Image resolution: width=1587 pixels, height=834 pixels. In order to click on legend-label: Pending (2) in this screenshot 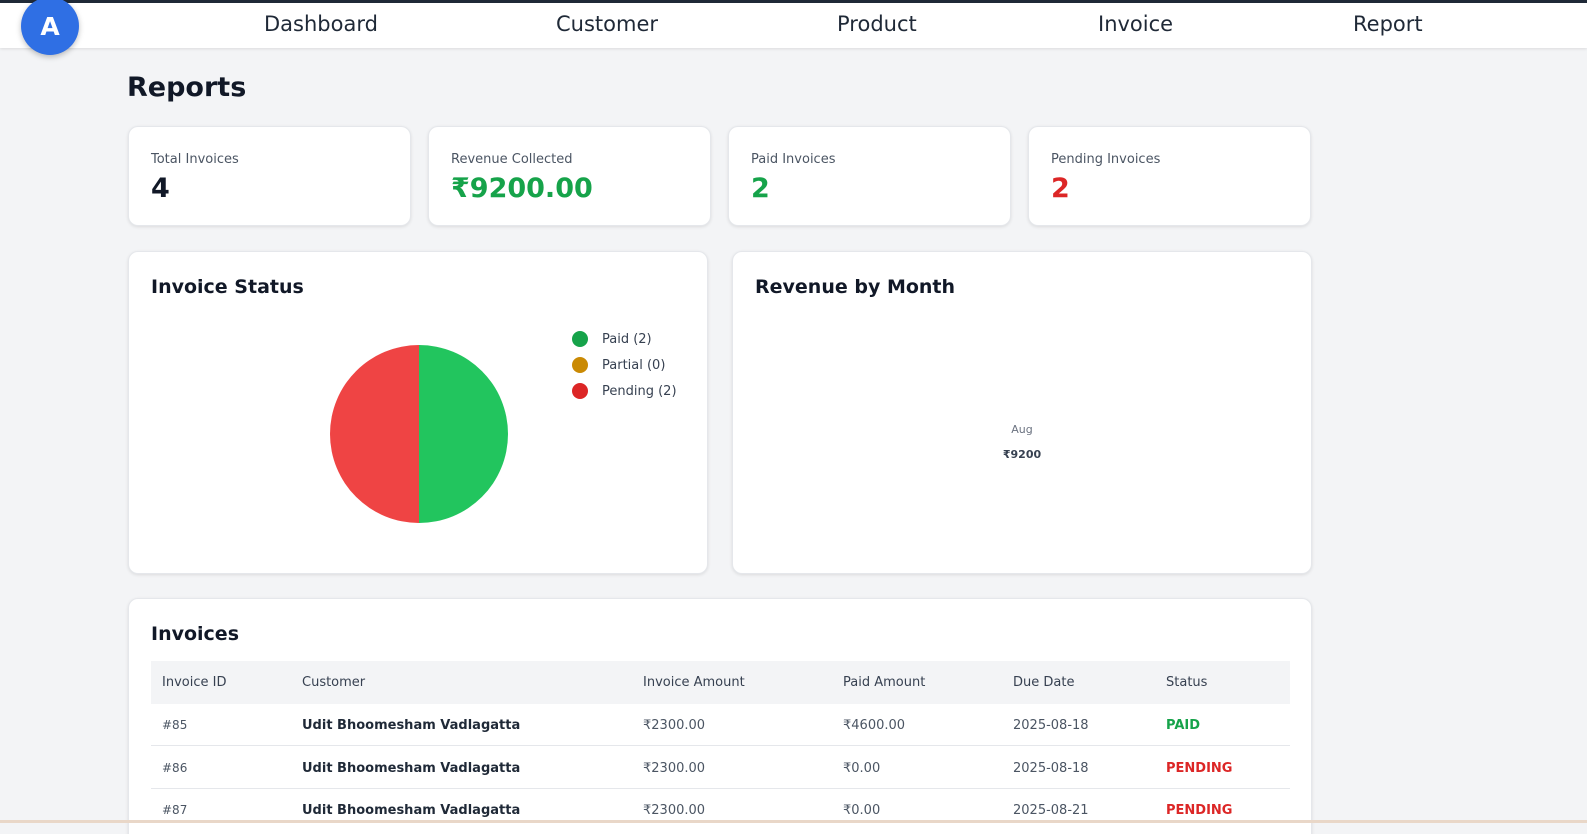, I will do `click(639, 391)`.